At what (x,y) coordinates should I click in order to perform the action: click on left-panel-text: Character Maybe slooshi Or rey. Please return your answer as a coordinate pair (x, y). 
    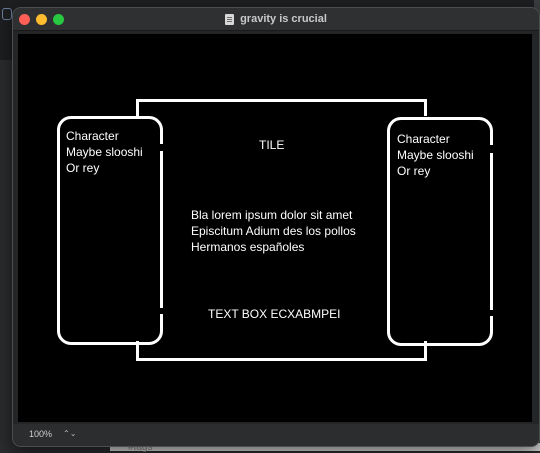
    Looking at the image, I should click on (104, 152).